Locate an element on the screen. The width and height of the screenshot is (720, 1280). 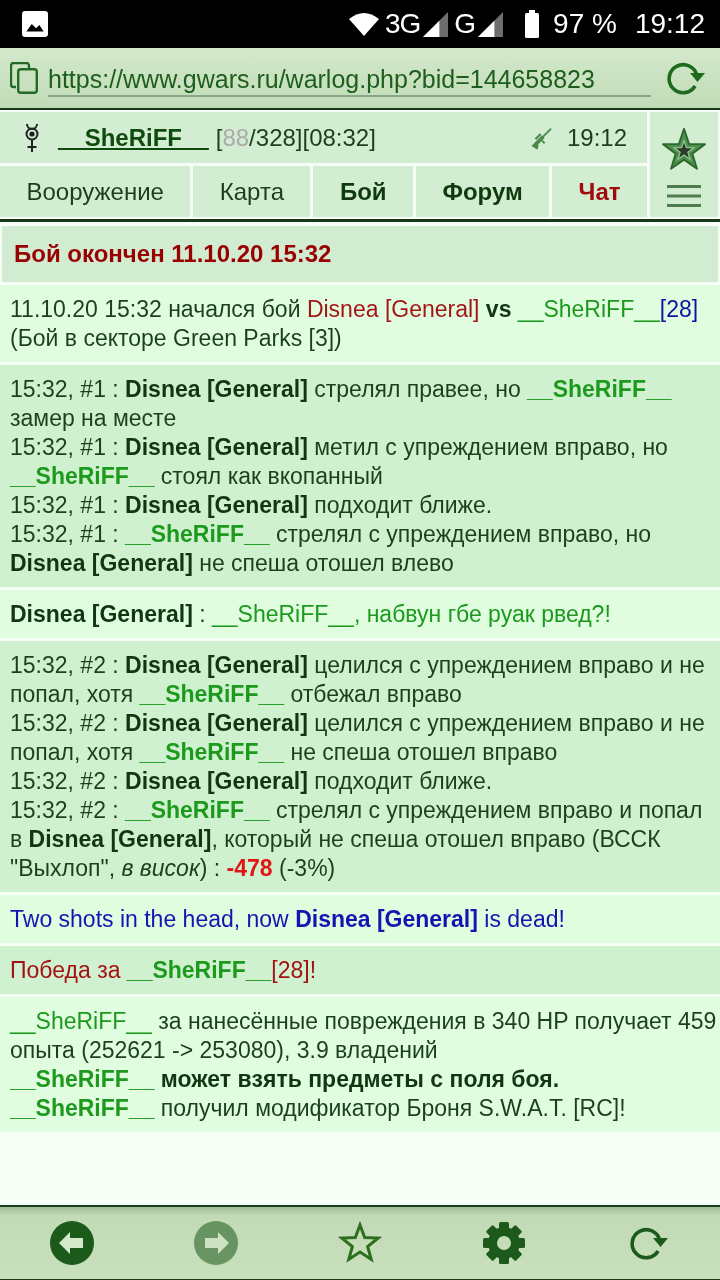
log-entry: Two shots in the head, now Disnea [General] is dead! is located at coordinates (288, 919).